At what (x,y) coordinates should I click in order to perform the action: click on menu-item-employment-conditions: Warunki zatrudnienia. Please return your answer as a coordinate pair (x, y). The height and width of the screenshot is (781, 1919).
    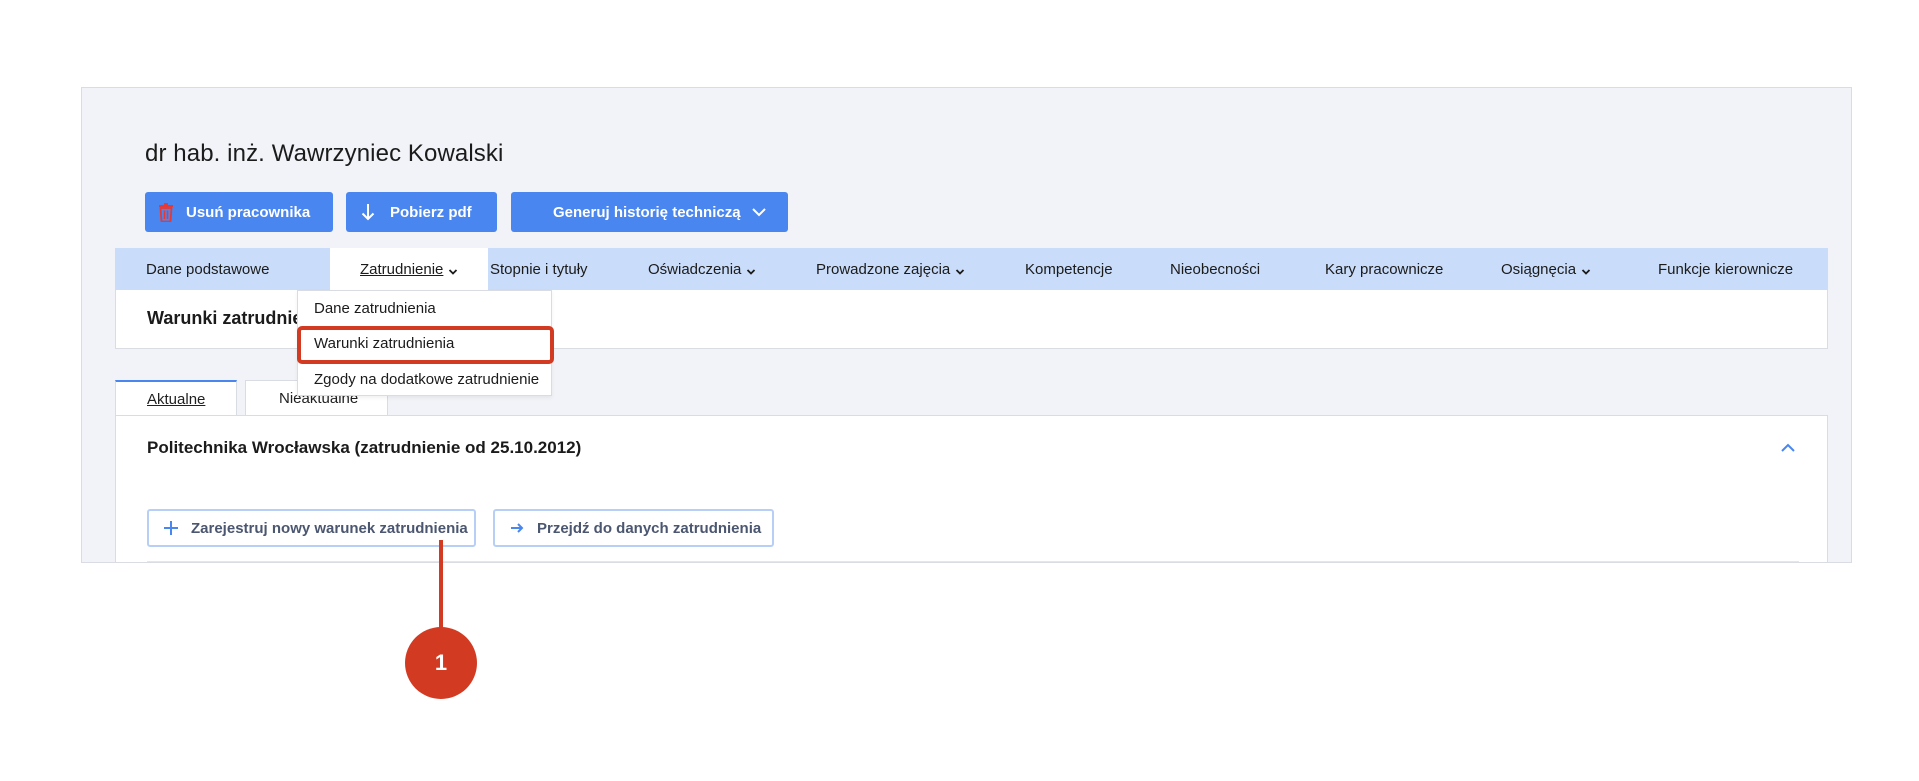
    Looking at the image, I should click on (384, 343).